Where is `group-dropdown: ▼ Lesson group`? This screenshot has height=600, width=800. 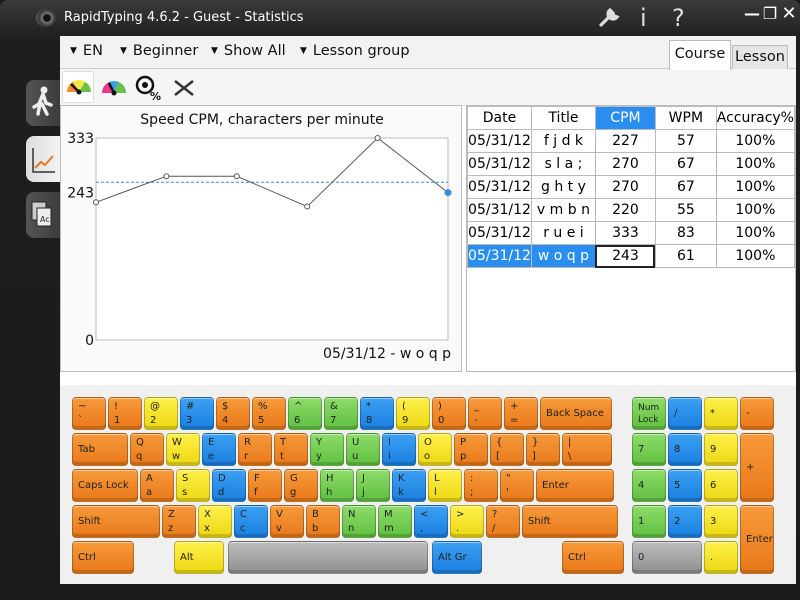 group-dropdown: ▼ Lesson group is located at coordinates (355, 51).